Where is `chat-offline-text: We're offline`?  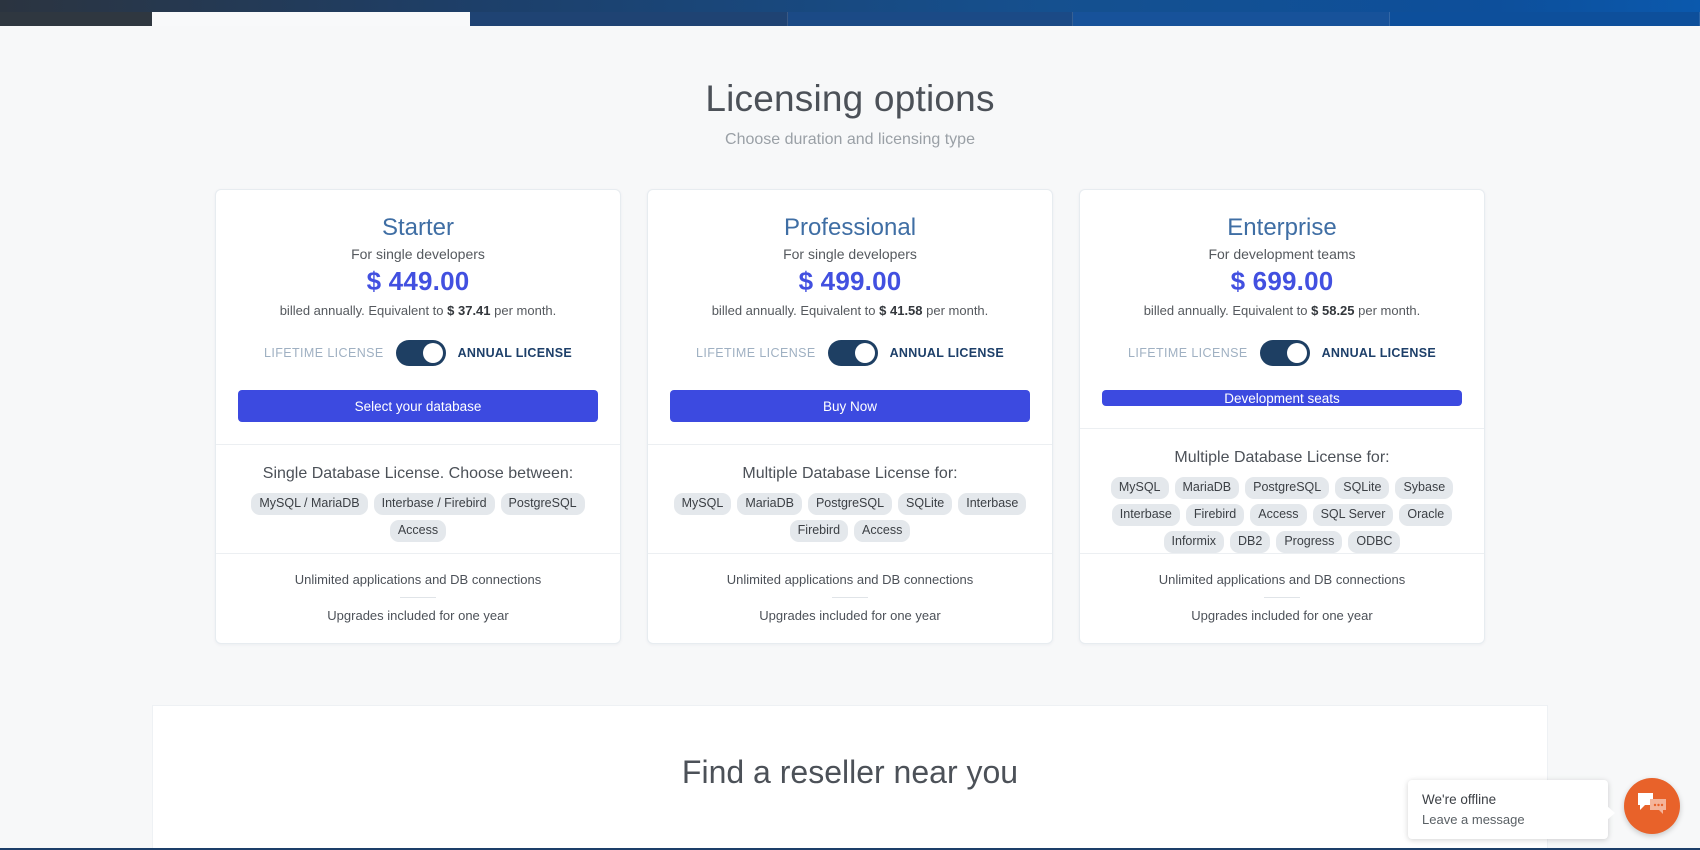
chat-offline-text: We're offline is located at coordinates (1459, 799).